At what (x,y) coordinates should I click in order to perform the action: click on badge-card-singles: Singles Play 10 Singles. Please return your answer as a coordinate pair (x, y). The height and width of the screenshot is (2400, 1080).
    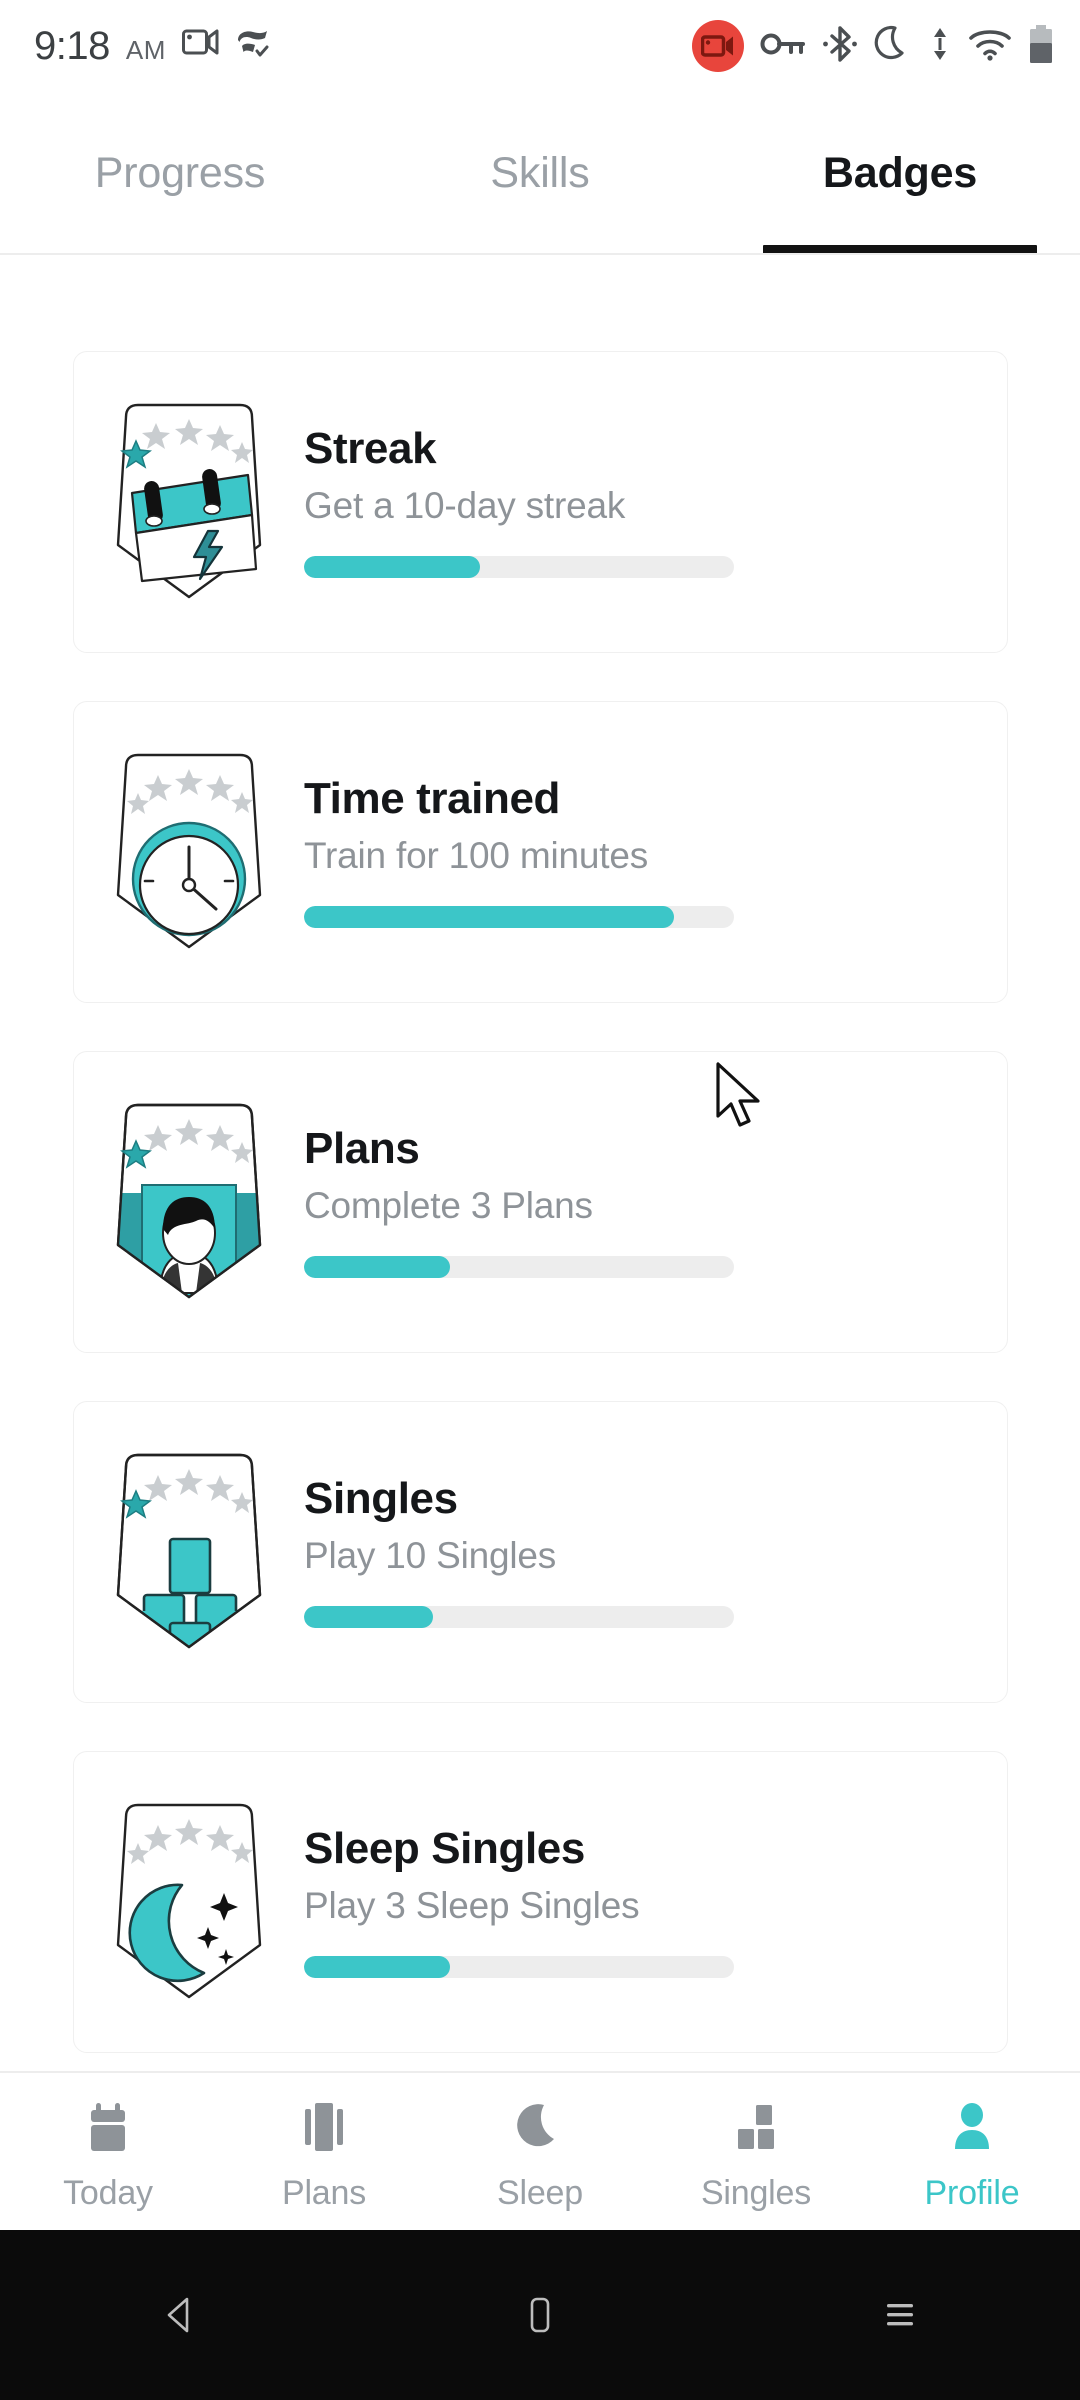
    Looking at the image, I should click on (540, 1552).